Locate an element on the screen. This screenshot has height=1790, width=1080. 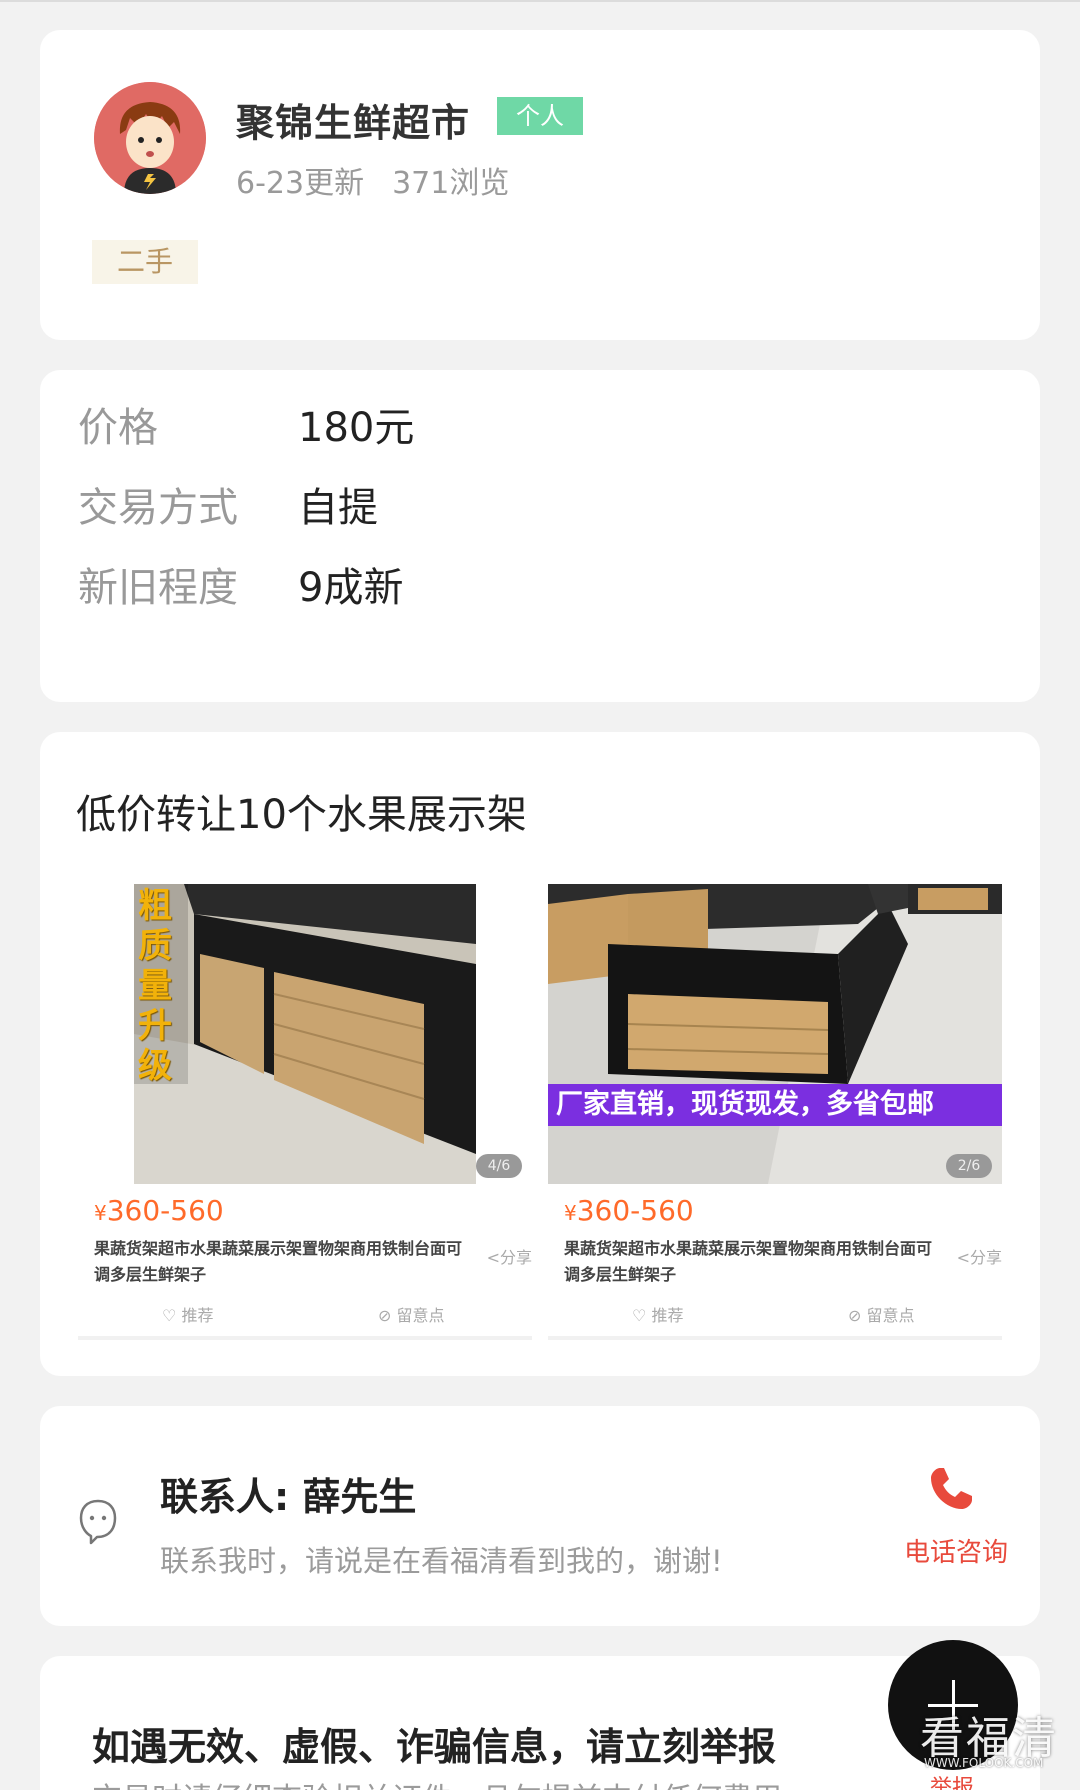
view-count: 371浏览 is located at coordinates (451, 183).